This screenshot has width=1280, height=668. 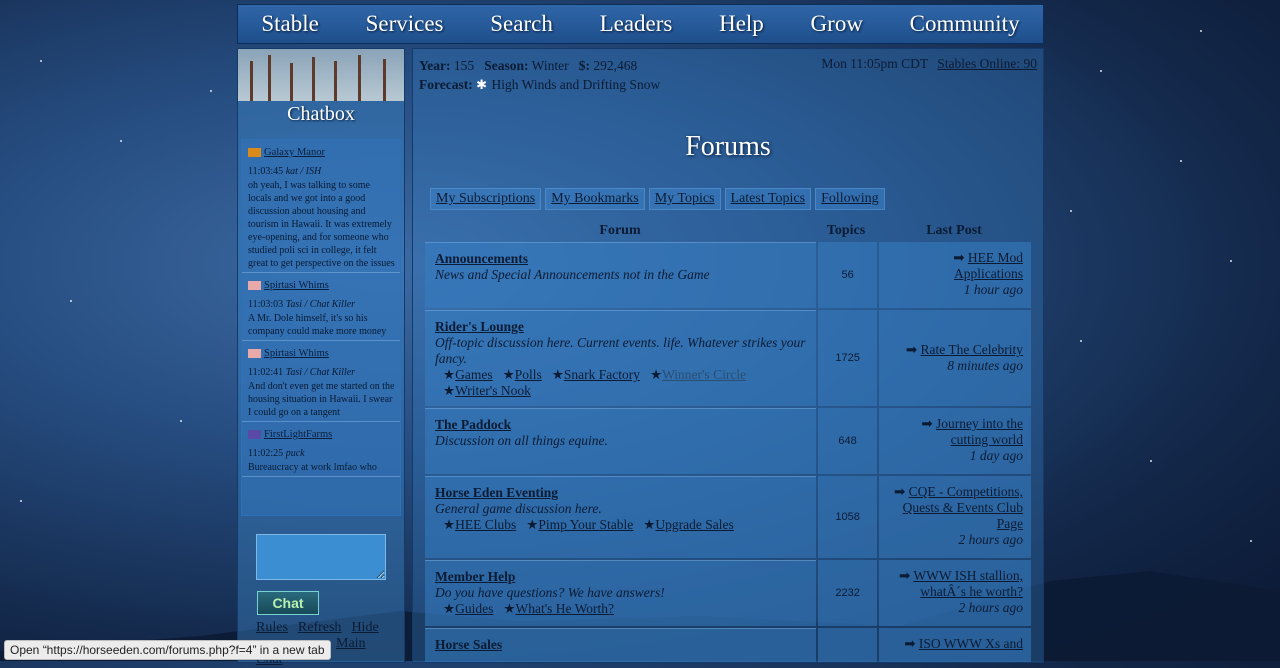 I want to click on year-value: 155, so click(x=464, y=65).